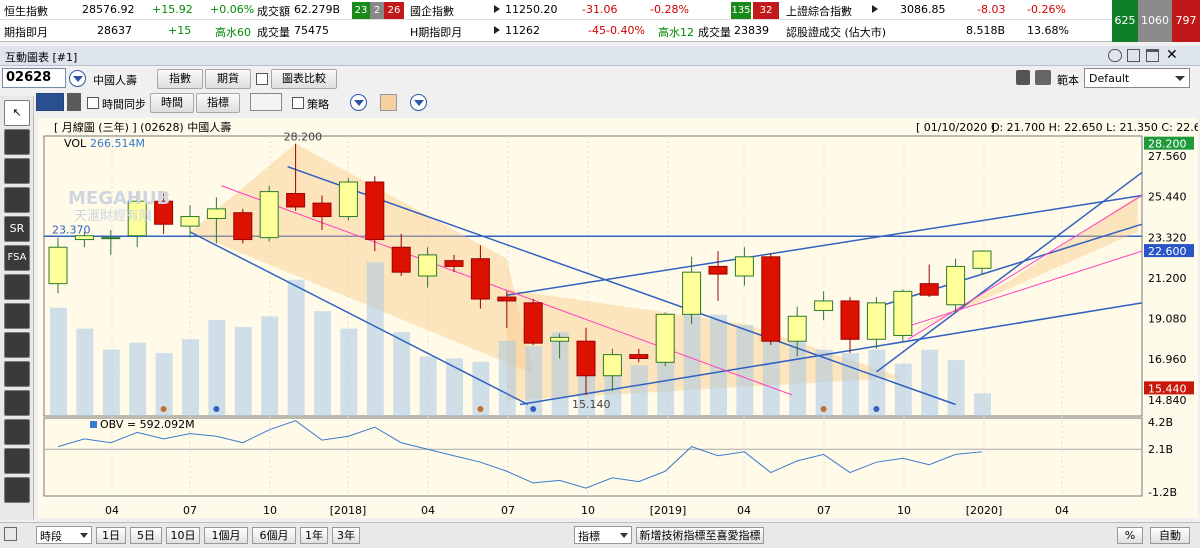 This screenshot has height=548, width=1200. Describe the element at coordinates (226, 535) in the screenshot. I see `period-button: 1個月` at that location.